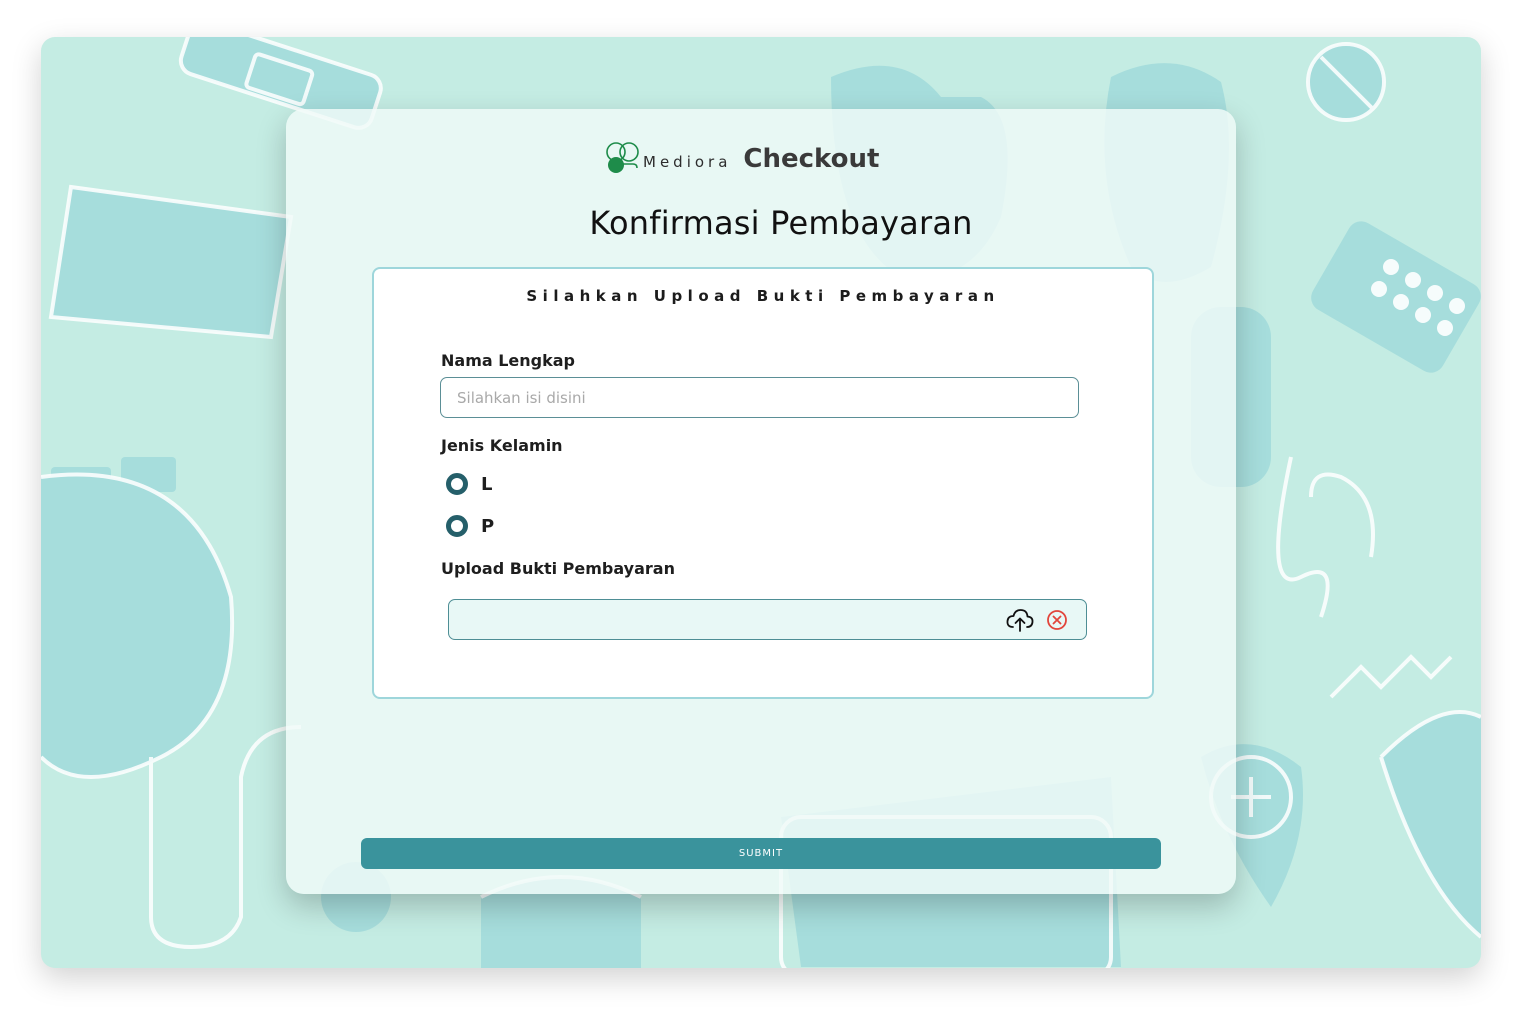 This screenshot has width=1522, height=1014. Describe the element at coordinates (741, 159) in the screenshot. I see `brand-header: Mediora Checkout` at that location.